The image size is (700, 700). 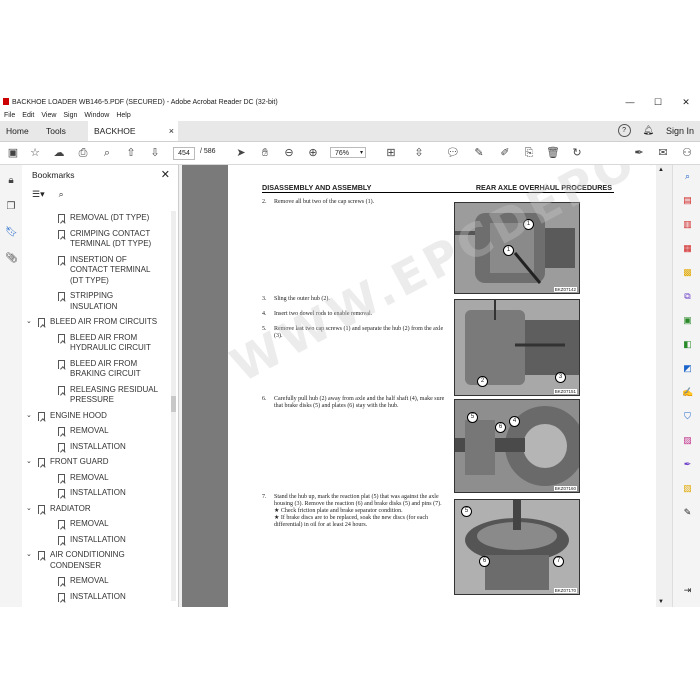 What do you see at coordinates (92, 463) in the screenshot?
I see `bookmark-item: ⌄ FRONT GUARD` at bounding box center [92, 463].